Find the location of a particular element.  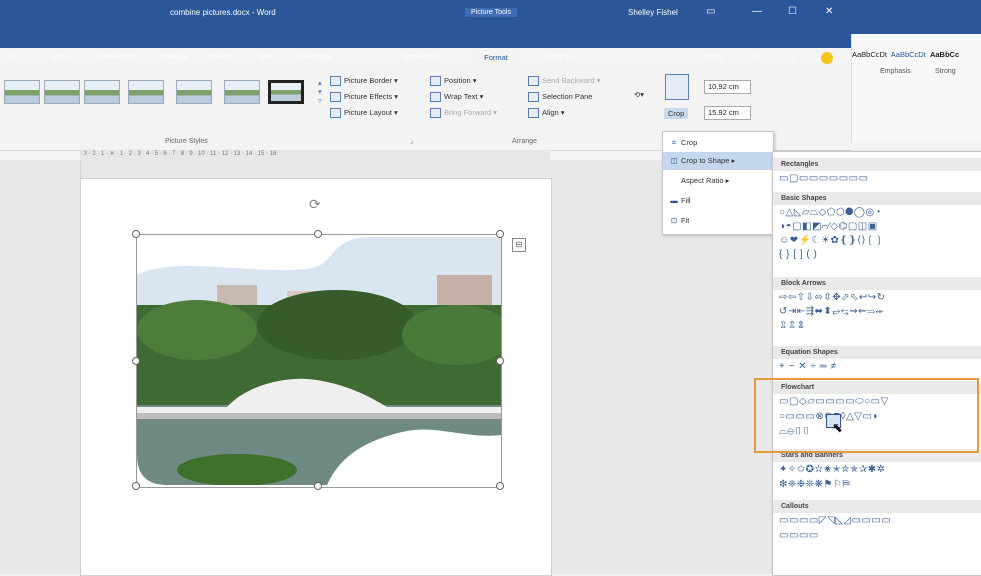

style-sample-1: AaBbCcDt is located at coordinates (870, 54).